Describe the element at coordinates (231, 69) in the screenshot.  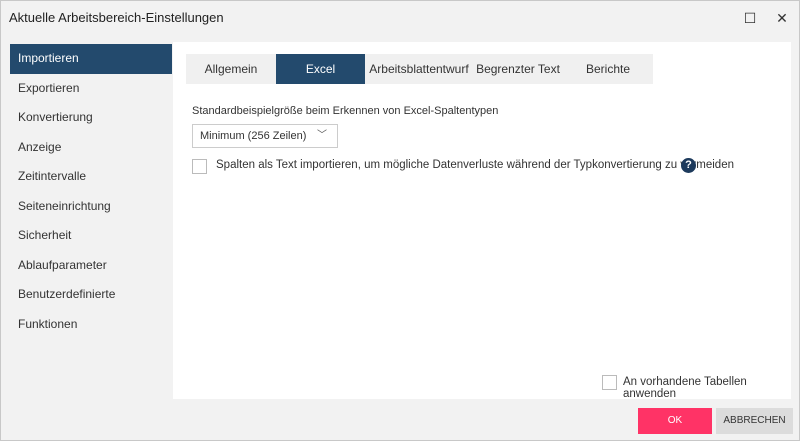
I see `tab-allgemein: Allgemein` at that location.